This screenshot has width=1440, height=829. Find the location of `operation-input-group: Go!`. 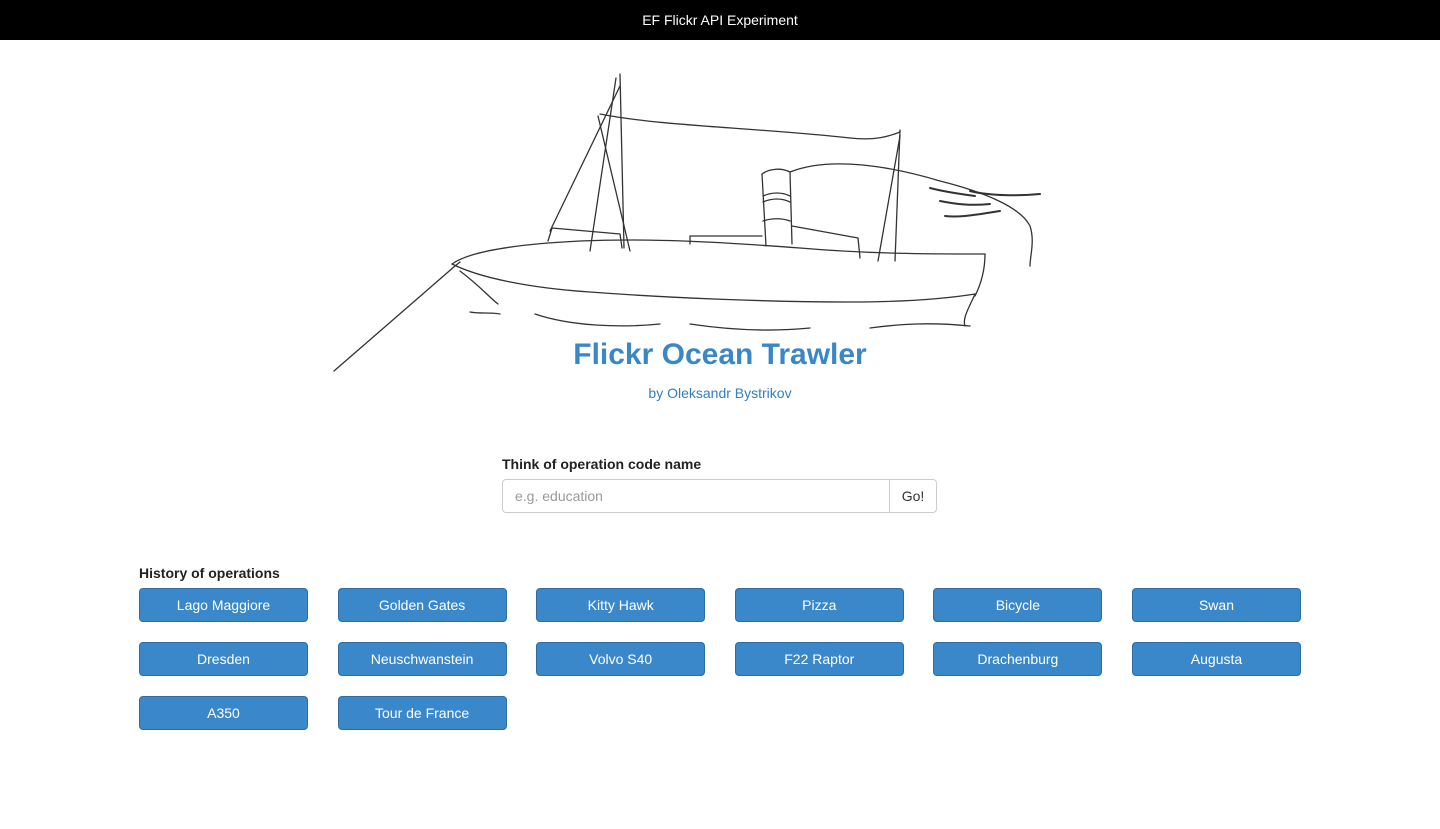

operation-input-group: Go! is located at coordinates (719, 496).